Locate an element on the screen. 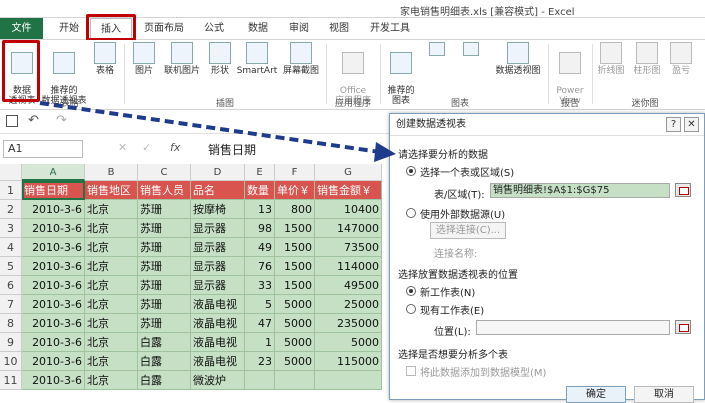 The width and height of the screenshot is (705, 403). tab-formulas: 公式 is located at coordinates (214, 28).